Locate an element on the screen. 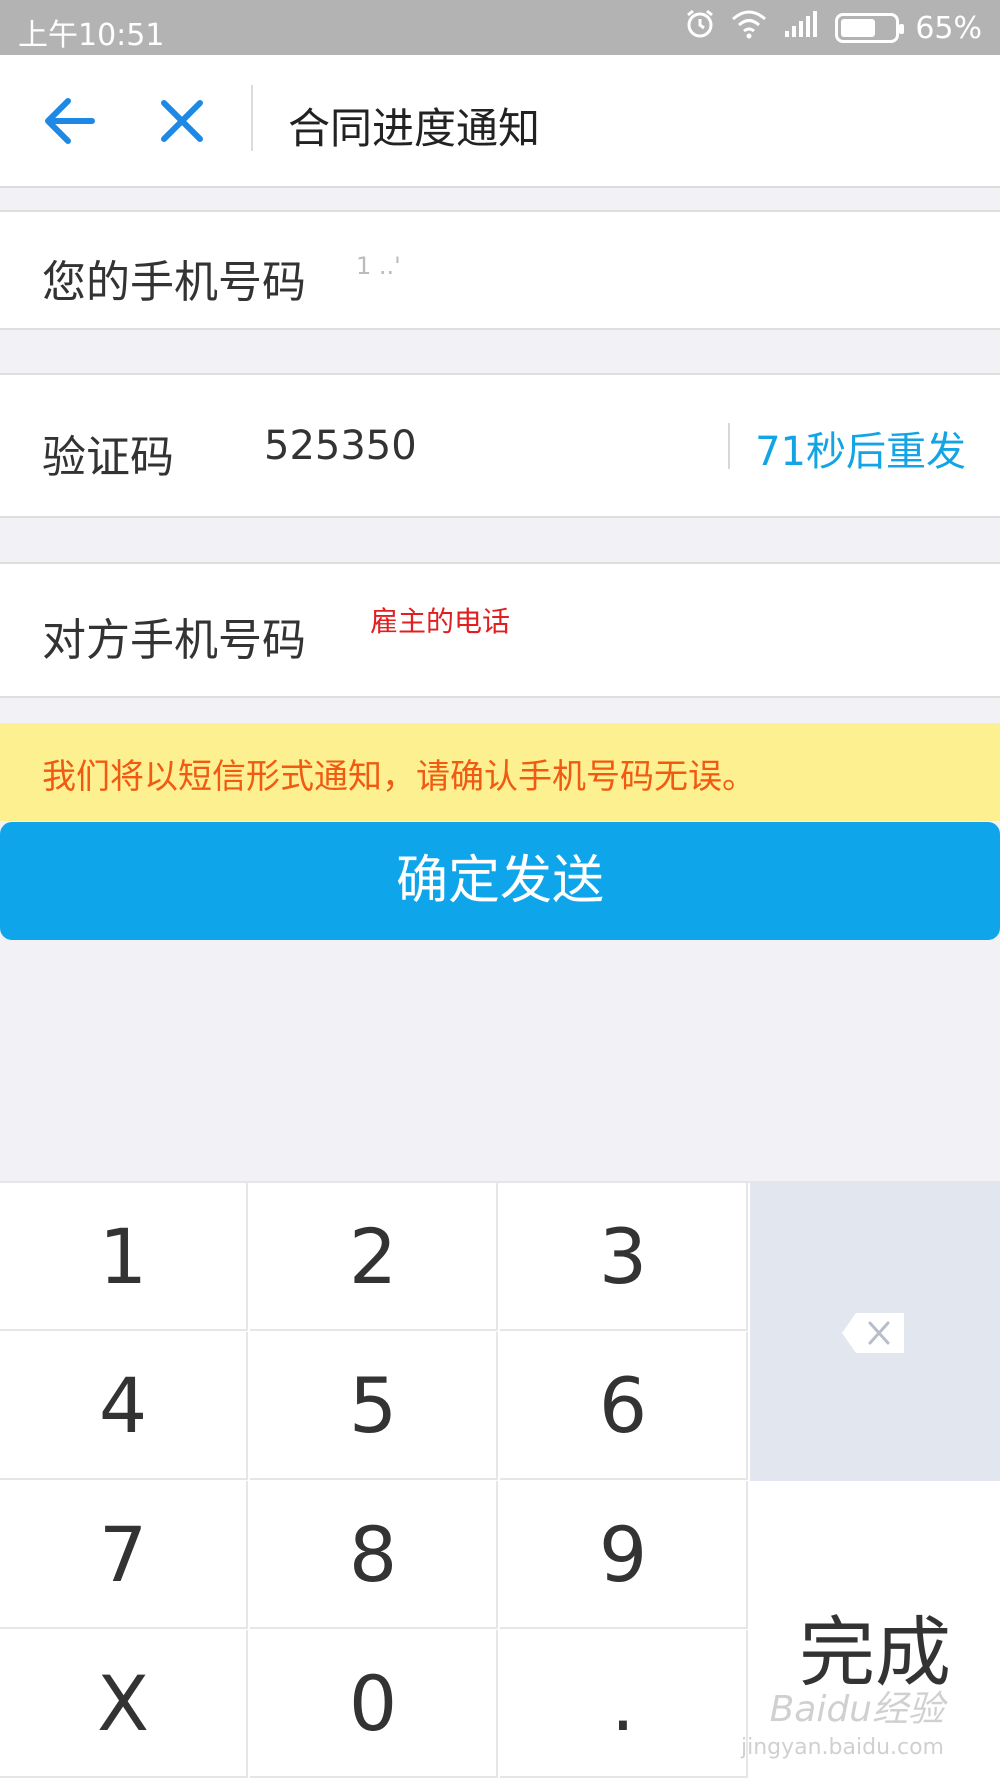 Image resolution: width=1000 pixels, height=1778 pixels. signal-icon is located at coordinates (801, 28).